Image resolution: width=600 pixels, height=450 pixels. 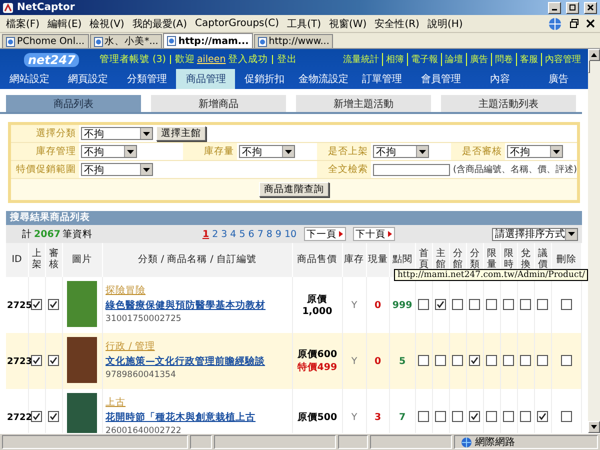 I want to click on header-link: 問卷, so click(x=503, y=59).